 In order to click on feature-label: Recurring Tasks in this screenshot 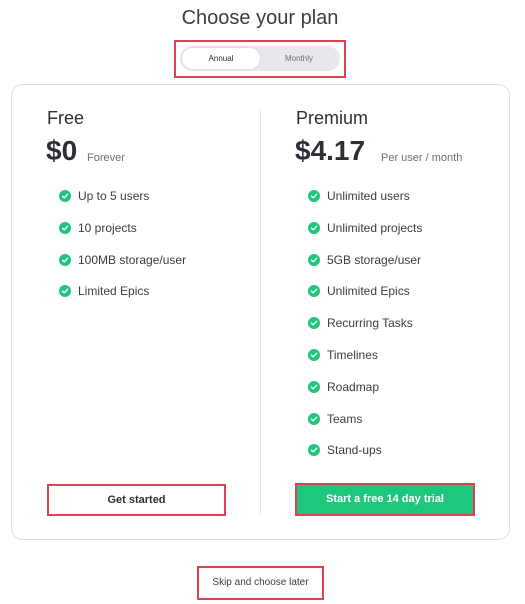, I will do `click(370, 323)`.